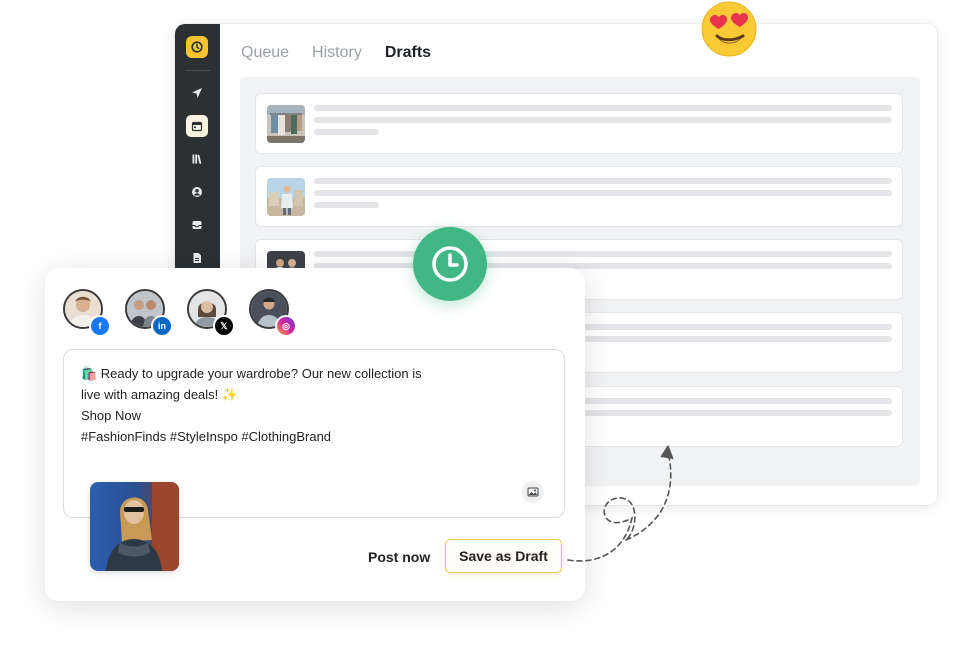  I want to click on sidebar-item-calendar, so click(197, 126).